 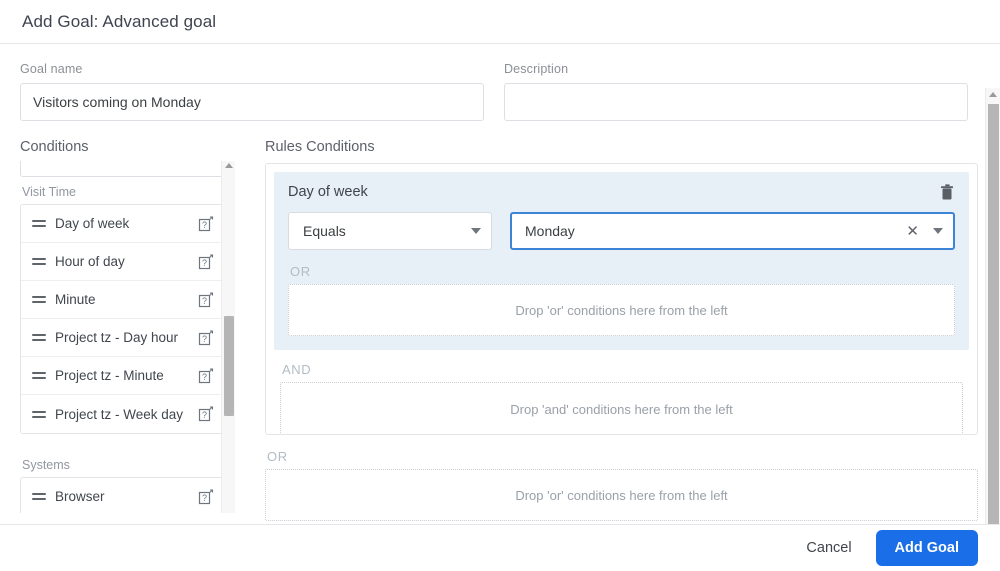 I want to click on conditions-filter-input, so click(x=122, y=169).